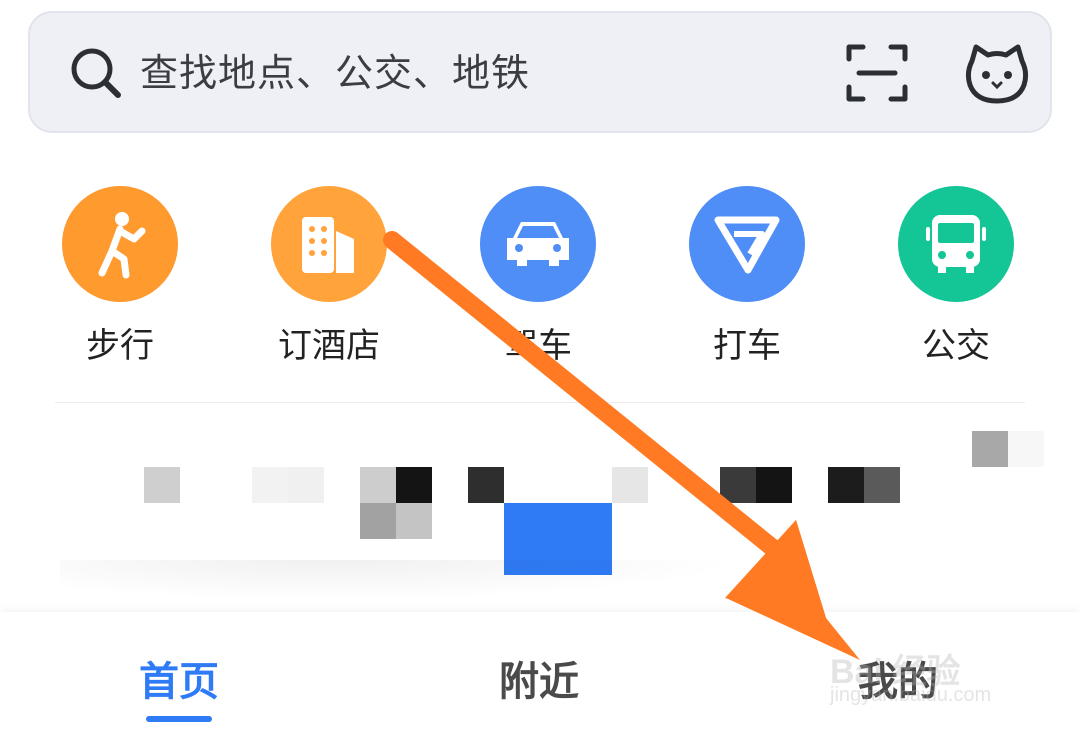  What do you see at coordinates (911, 695) in the screenshot?
I see `watermark-subtext: jingyan.baidu.com` at bounding box center [911, 695].